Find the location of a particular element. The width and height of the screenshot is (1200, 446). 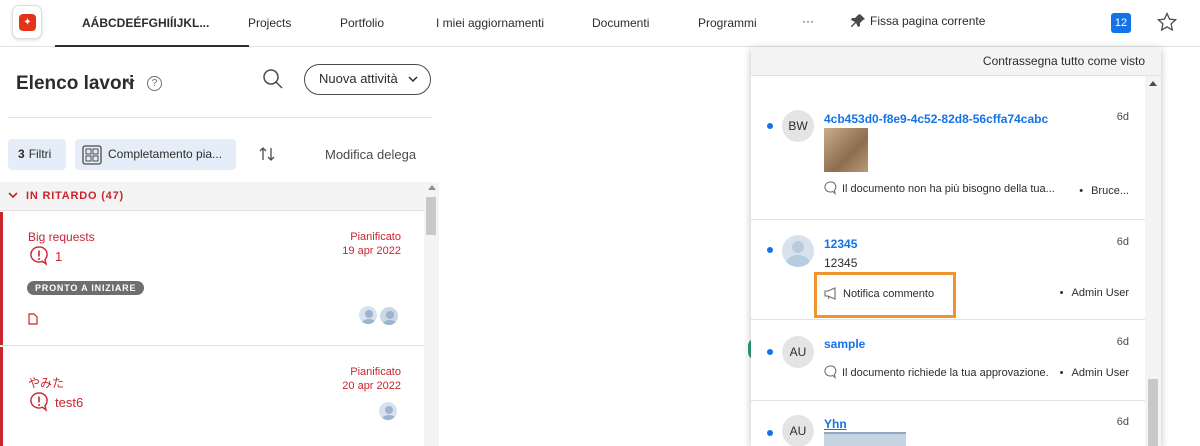

logo-icon: ✦ is located at coordinates (27, 22).